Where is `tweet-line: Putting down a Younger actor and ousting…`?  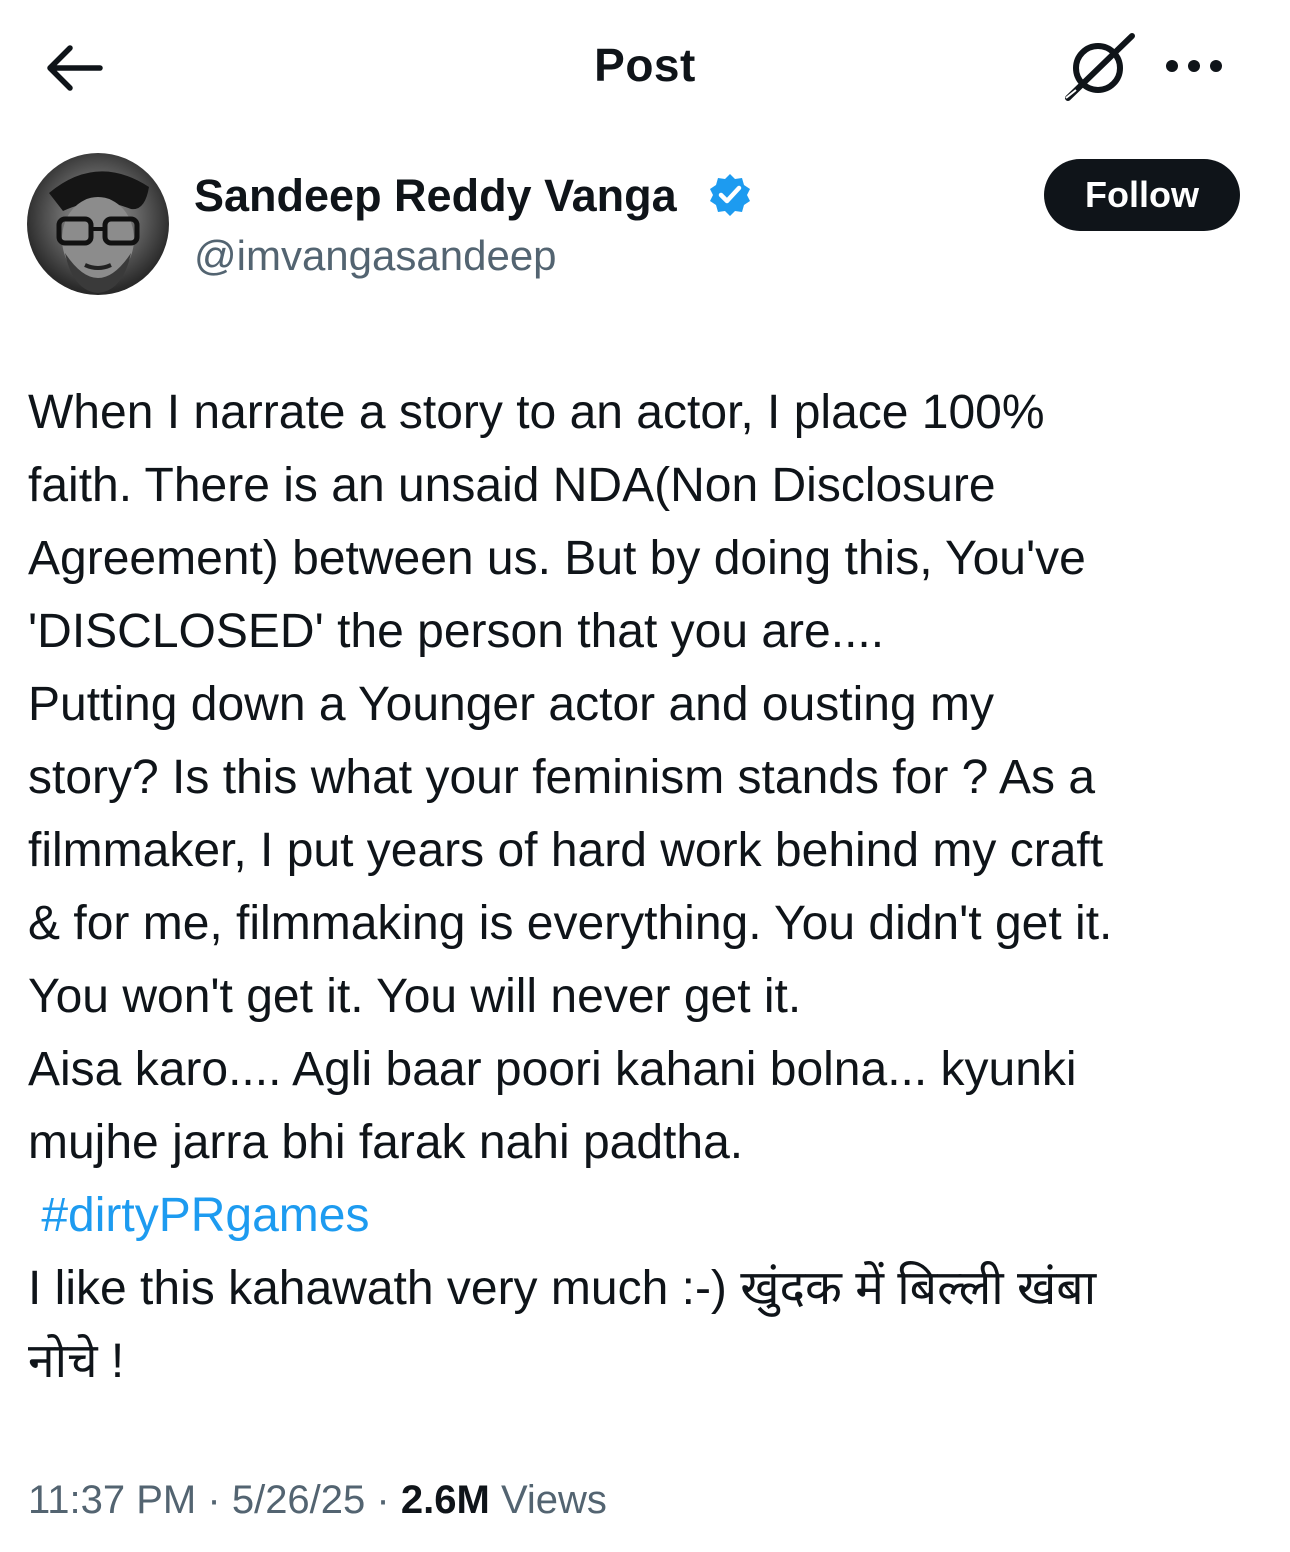
tweet-line: Putting down a Younger actor and ousting… is located at coordinates (511, 704).